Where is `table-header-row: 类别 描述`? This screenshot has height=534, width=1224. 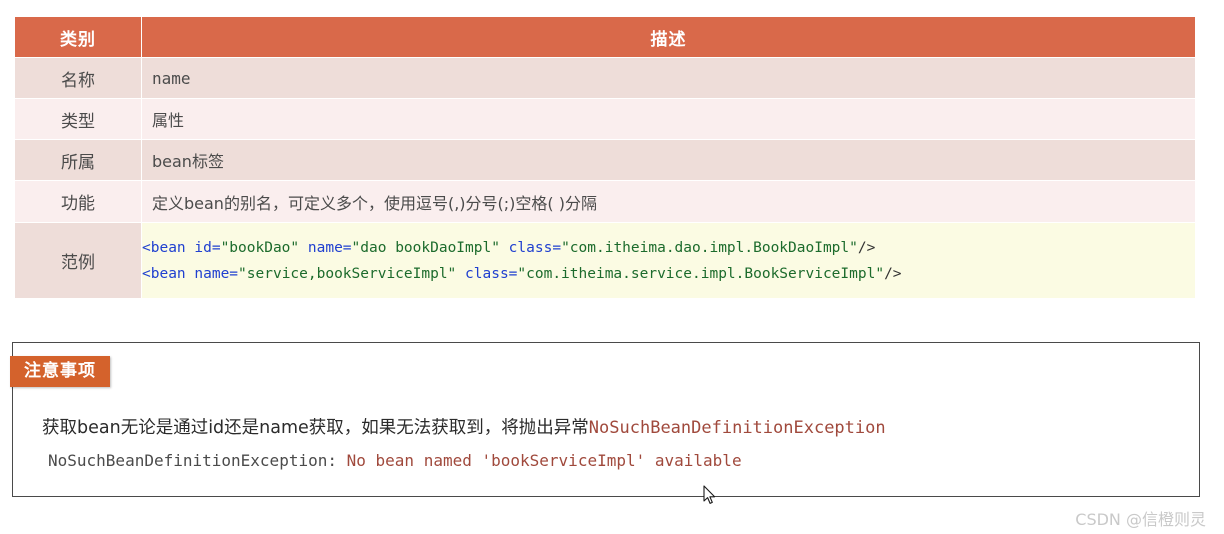 table-header-row: 类别 描述 is located at coordinates (605, 37).